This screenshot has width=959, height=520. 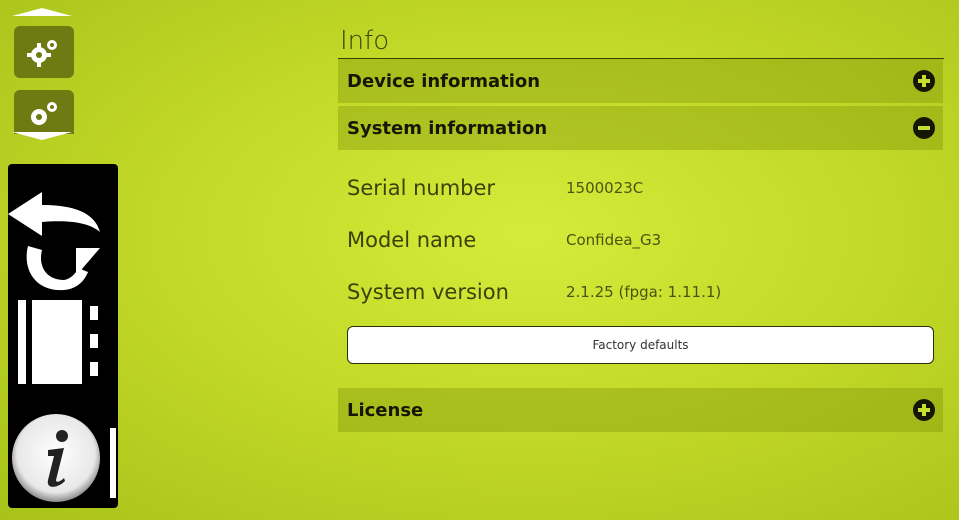 What do you see at coordinates (644, 292) in the screenshot?
I see `info-value: 2.1.25 (fpga: 1.11.1)` at bounding box center [644, 292].